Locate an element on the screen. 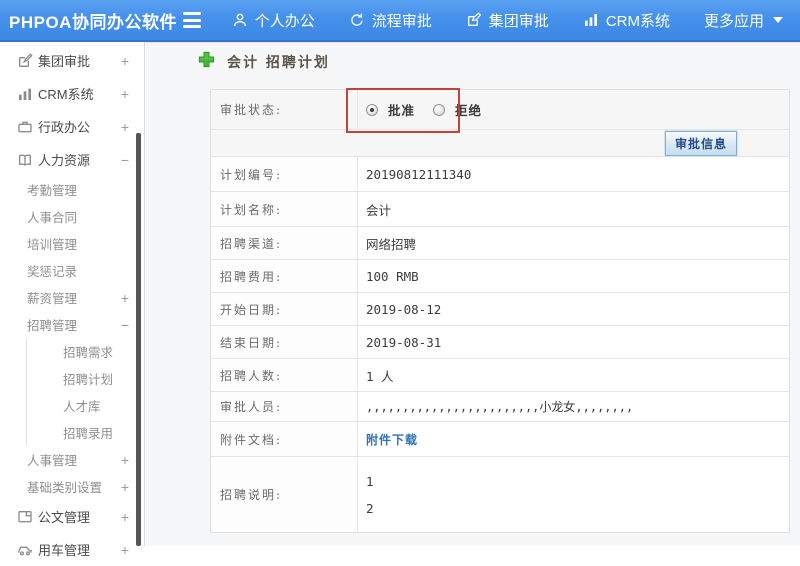 Image resolution: width=800 pixels, height=566 pixels. hamburger-menu-icon is located at coordinates (192, 20).